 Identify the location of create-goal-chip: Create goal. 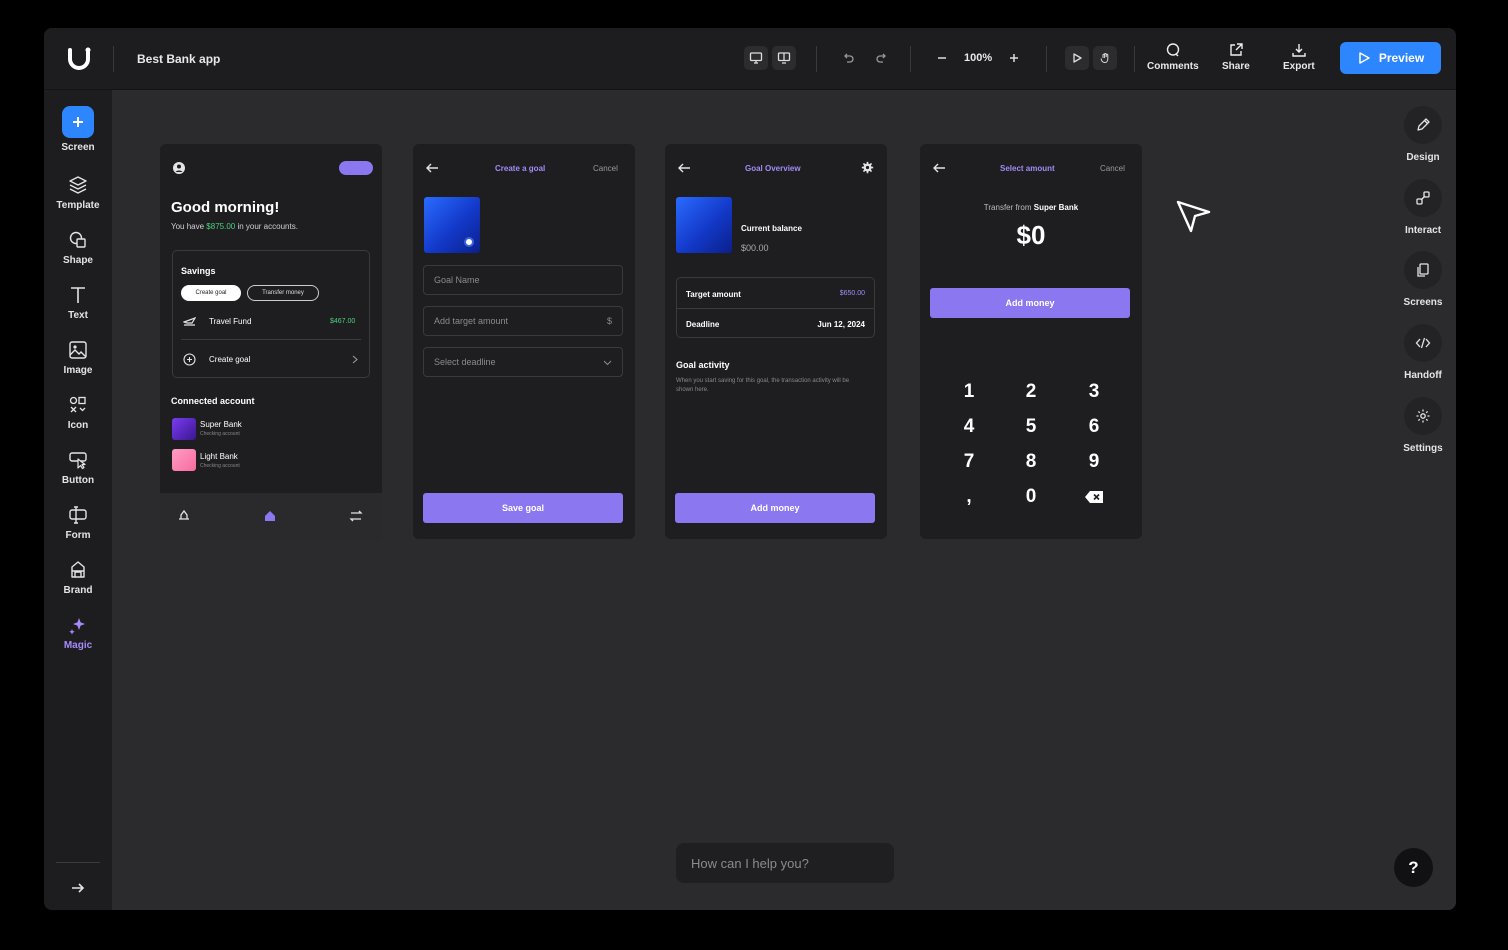
(211, 293).